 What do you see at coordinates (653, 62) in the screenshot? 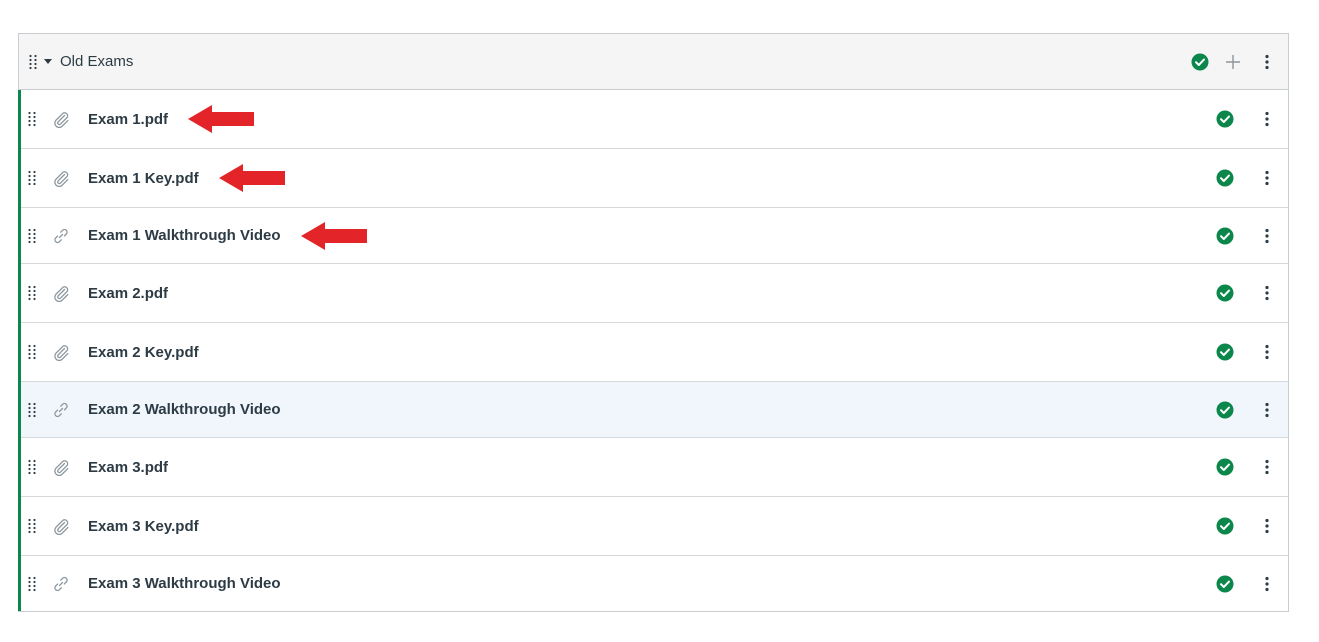
I see `module-header: Old Exams` at bounding box center [653, 62].